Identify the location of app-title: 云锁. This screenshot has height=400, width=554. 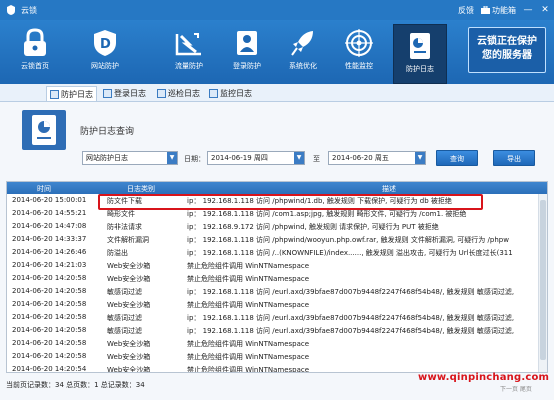
(29, 10).